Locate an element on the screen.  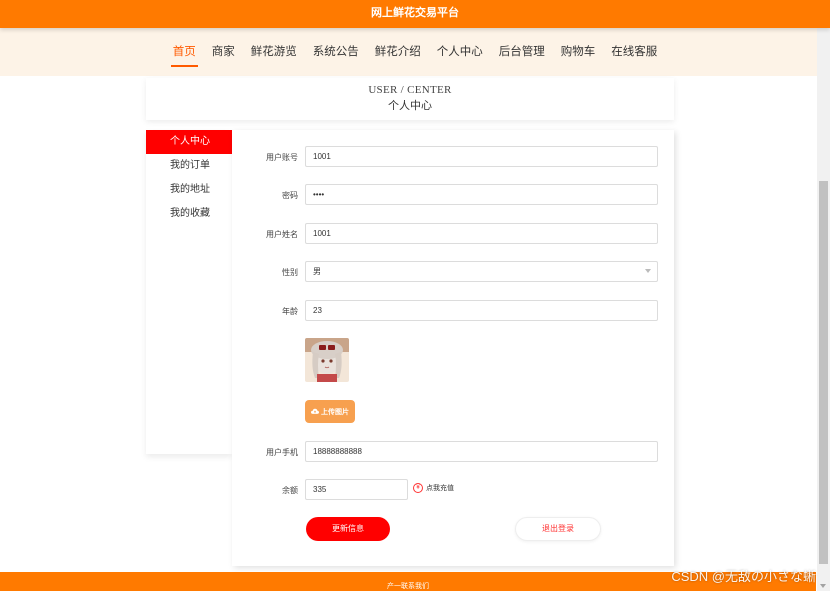
sidebar-item-favorites: 我的收藏 is located at coordinates (189, 214).